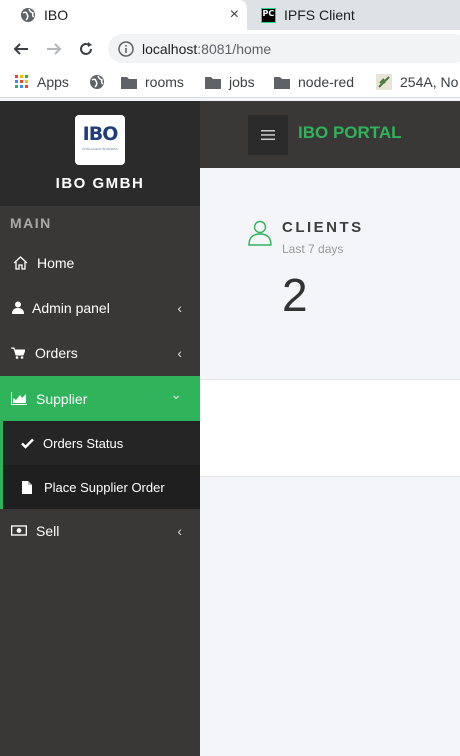 Image resolution: width=460 pixels, height=756 pixels. What do you see at coordinates (100, 398) in the screenshot?
I see `sidebar-item-supplier: Supplier ⌄` at bounding box center [100, 398].